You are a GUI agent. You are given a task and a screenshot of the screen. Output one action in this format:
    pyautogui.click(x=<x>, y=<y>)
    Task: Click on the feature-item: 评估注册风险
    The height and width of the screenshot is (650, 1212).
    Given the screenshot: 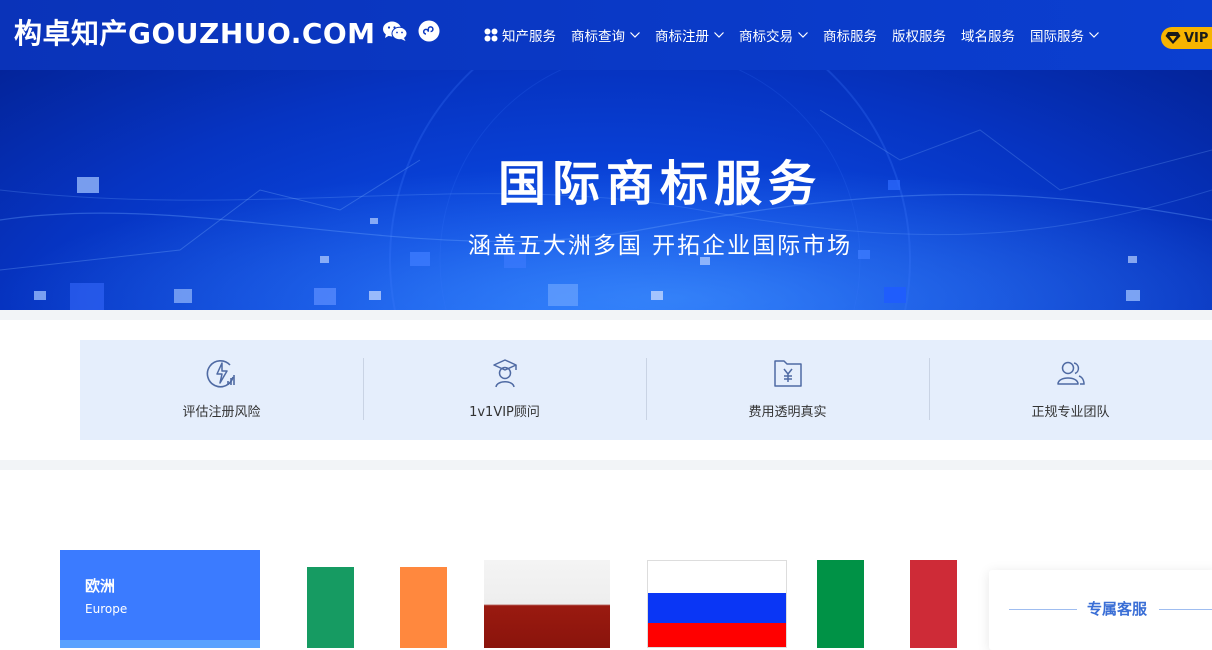 What is the action you would take?
    pyautogui.click(x=221, y=390)
    